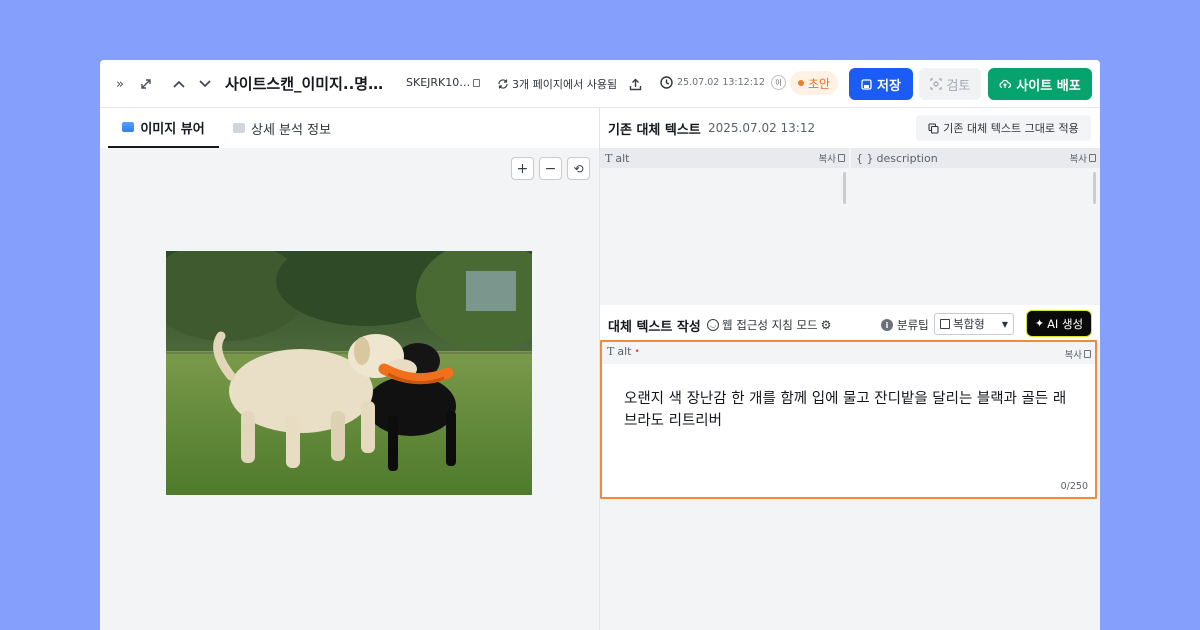 This screenshot has width=1200, height=630. Describe the element at coordinates (958, 86) in the screenshot. I see `review-label: 검토` at that location.